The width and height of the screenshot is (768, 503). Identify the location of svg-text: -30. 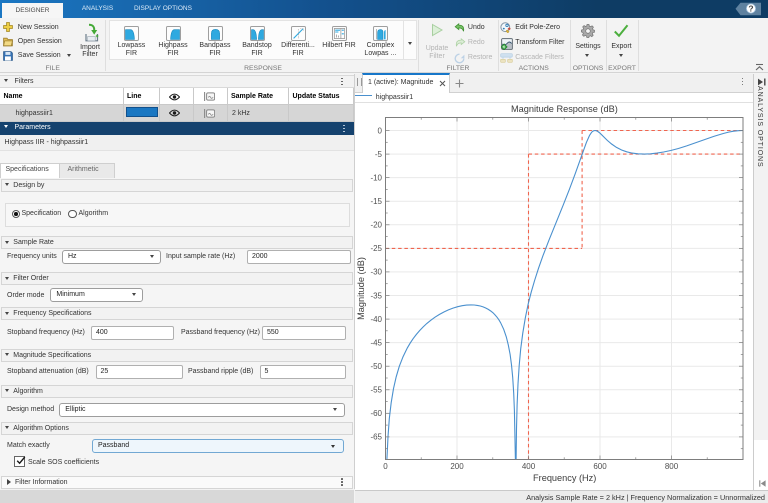
(376, 272).